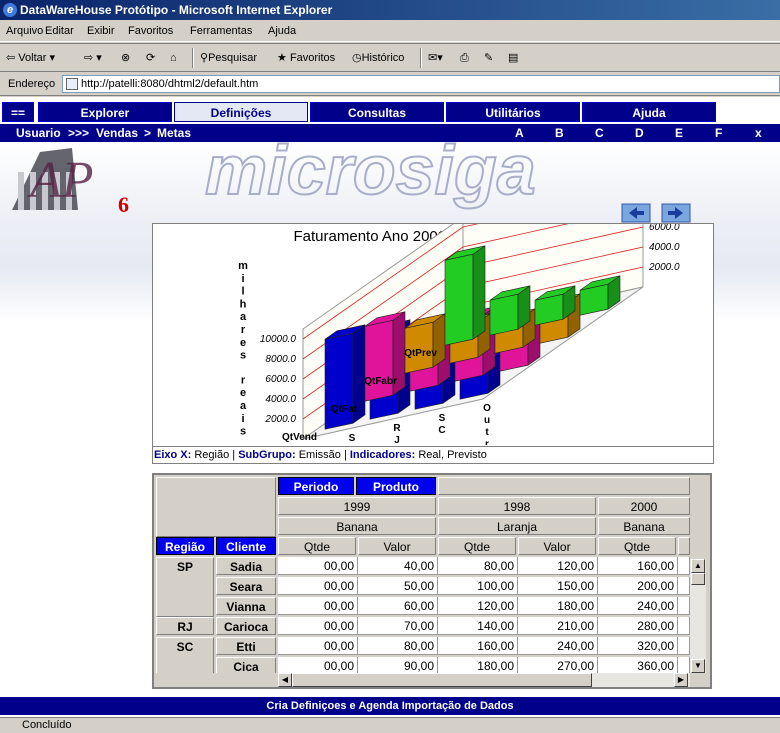  What do you see at coordinates (698, 666) in the screenshot?
I see `scroll-down-button: ▼` at bounding box center [698, 666].